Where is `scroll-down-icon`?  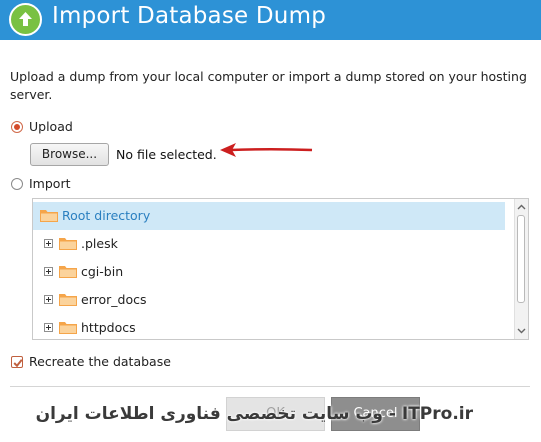
scroll-down-icon is located at coordinates (521, 330).